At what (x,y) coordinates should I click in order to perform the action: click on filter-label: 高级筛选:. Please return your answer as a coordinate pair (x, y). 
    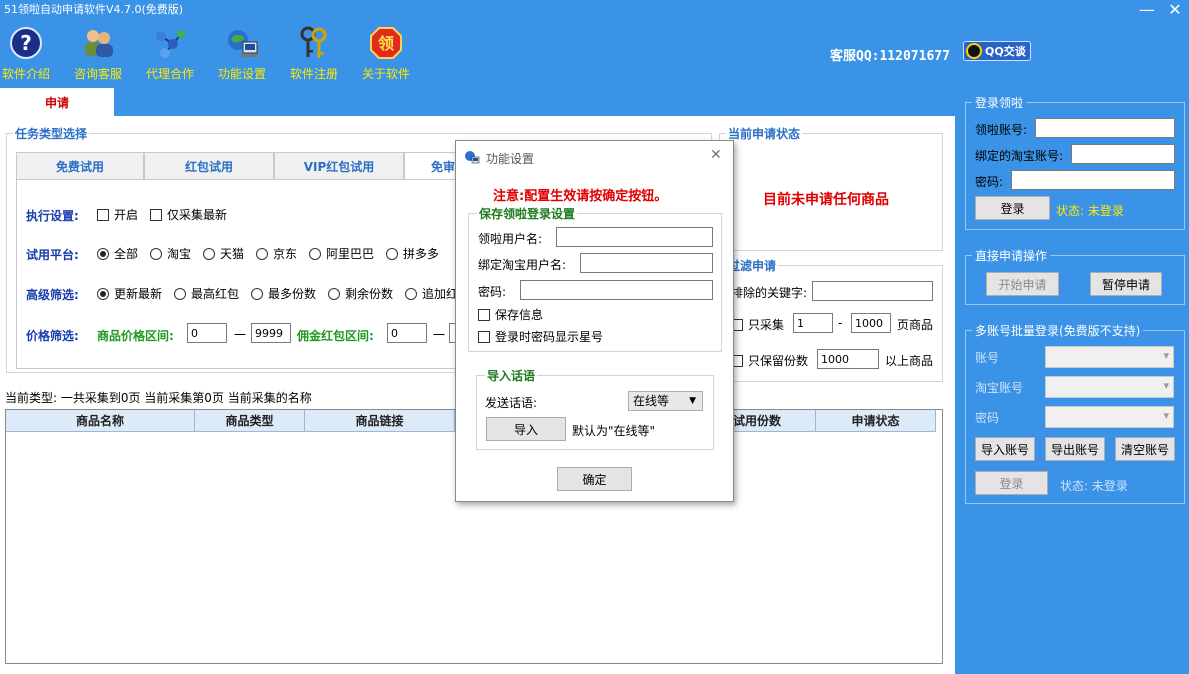
    Looking at the image, I should click on (52, 295).